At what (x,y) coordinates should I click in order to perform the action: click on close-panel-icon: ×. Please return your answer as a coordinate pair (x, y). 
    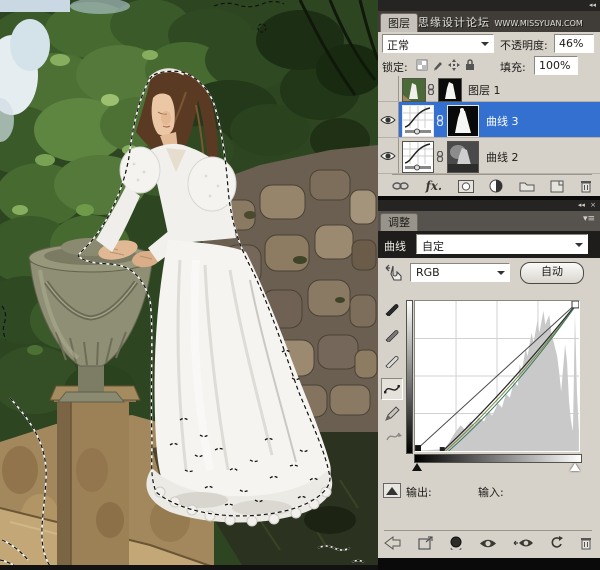
    Looking at the image, I should click on (593, 205).